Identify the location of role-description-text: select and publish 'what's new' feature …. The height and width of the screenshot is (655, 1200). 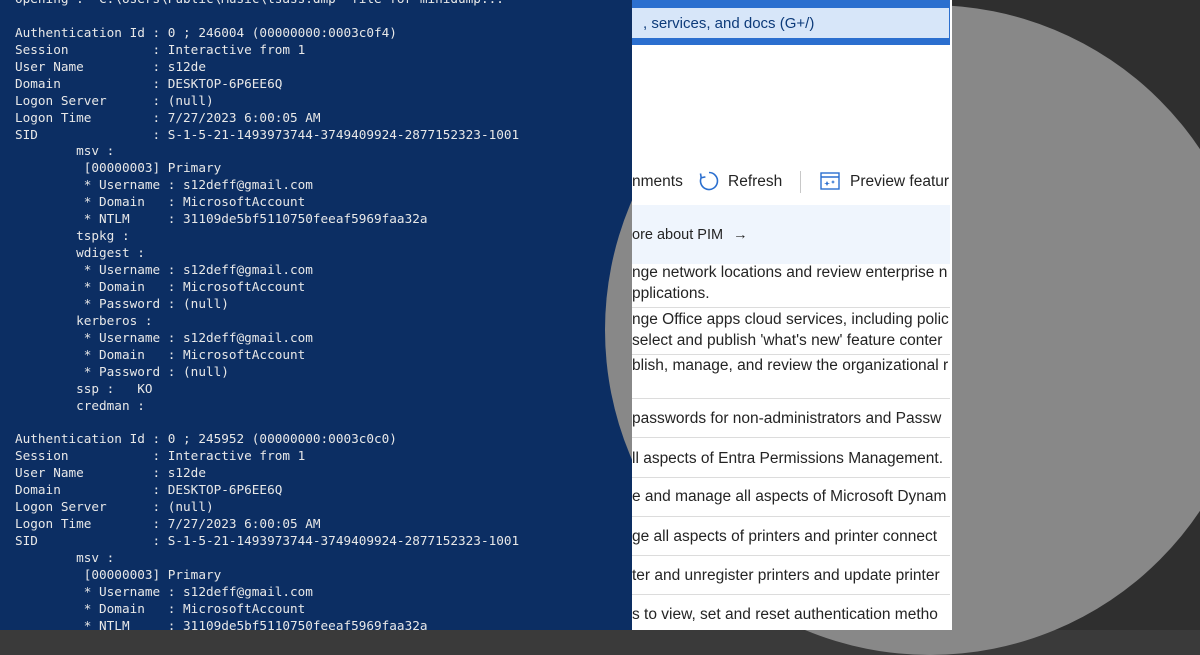
(787, 340).